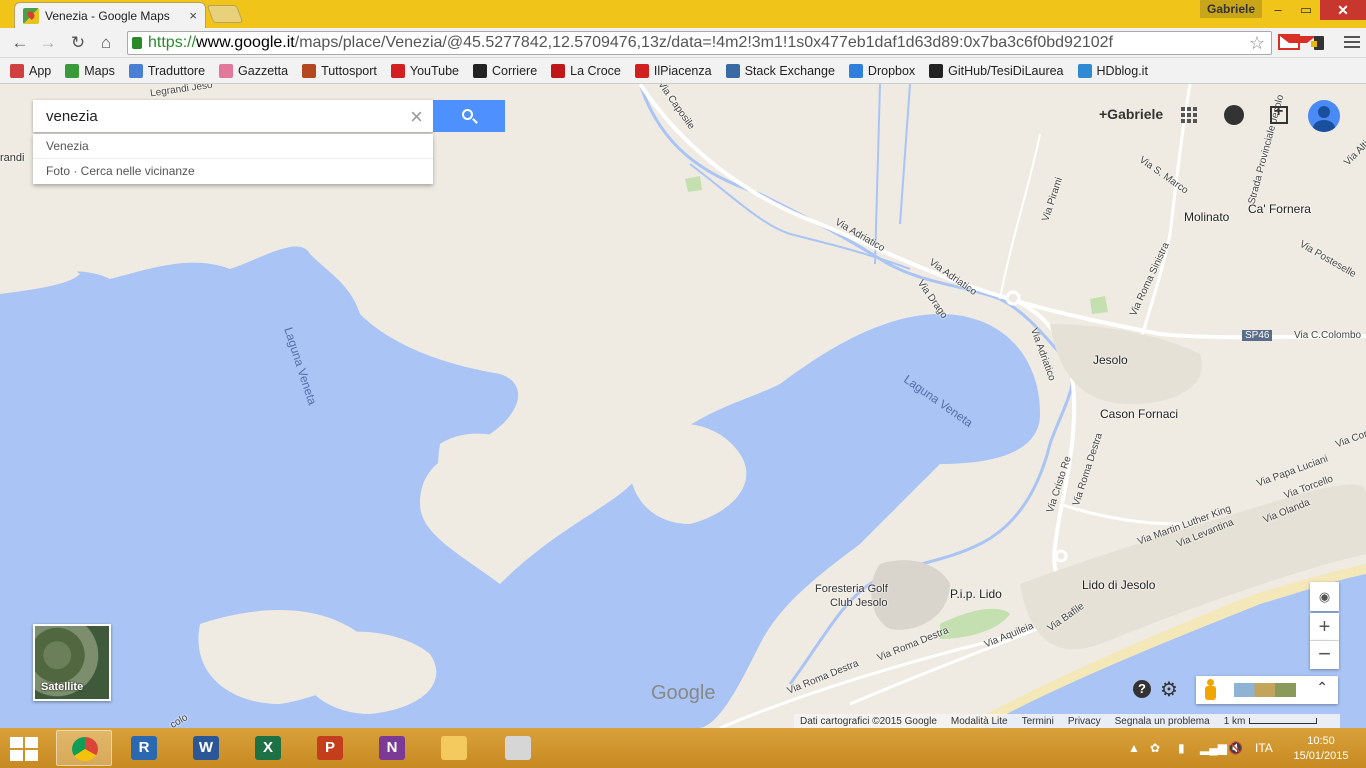 The image size is (1366, 768). I want to click on apps-grid-icon, so click(1189, 115).